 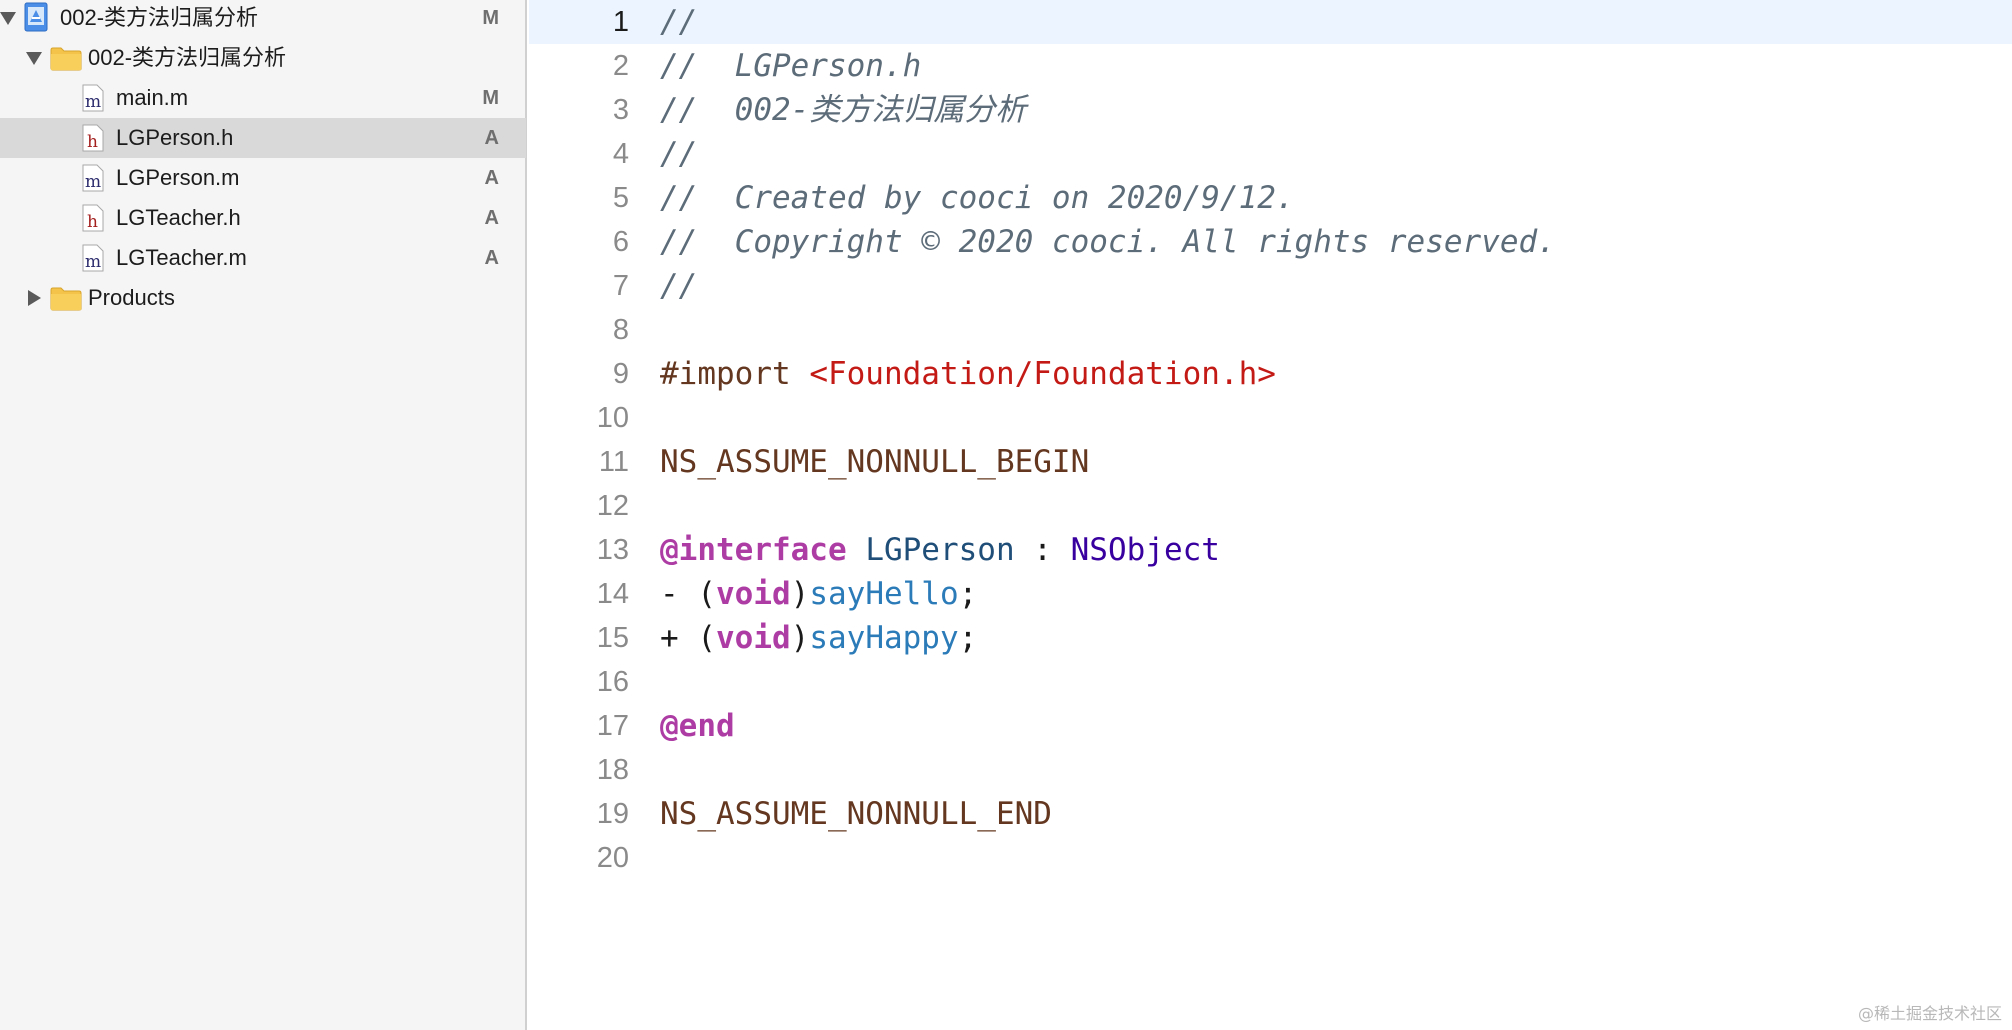 What do you see at coordinates (1270, 154) in the screenshot?
I see `code-line: 4 //` at bounding box center [1270, 154].